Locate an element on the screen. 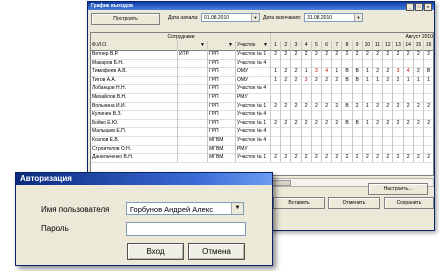 The image size is (439, 271). column-header-fio: Ф.И.О. is located at coordinates (134, 45).